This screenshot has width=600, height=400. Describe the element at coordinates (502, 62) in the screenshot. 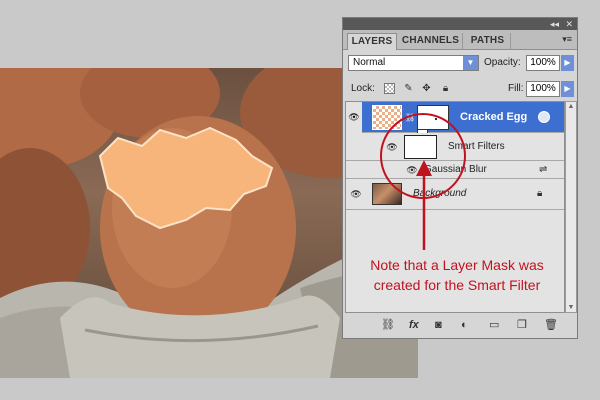

I see `opacity-label: Opacity:` at that location.